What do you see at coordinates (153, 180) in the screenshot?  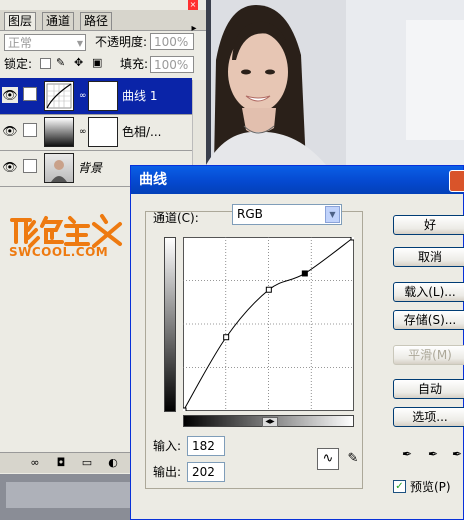 I see `dialog-title: 曲线` at bounding box center [153, 180].